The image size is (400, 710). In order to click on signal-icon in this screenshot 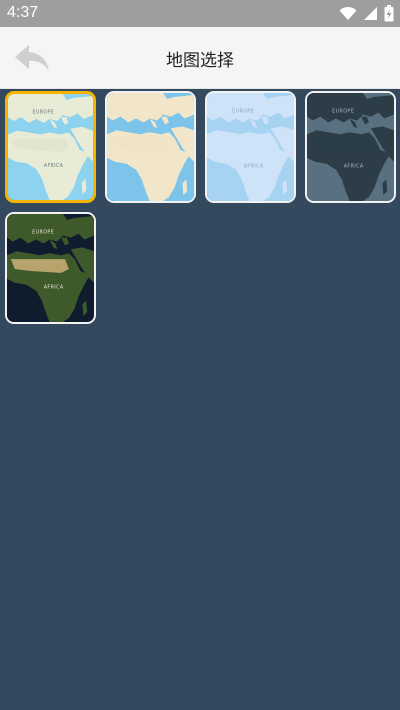, I will do `click(370, 13)`.